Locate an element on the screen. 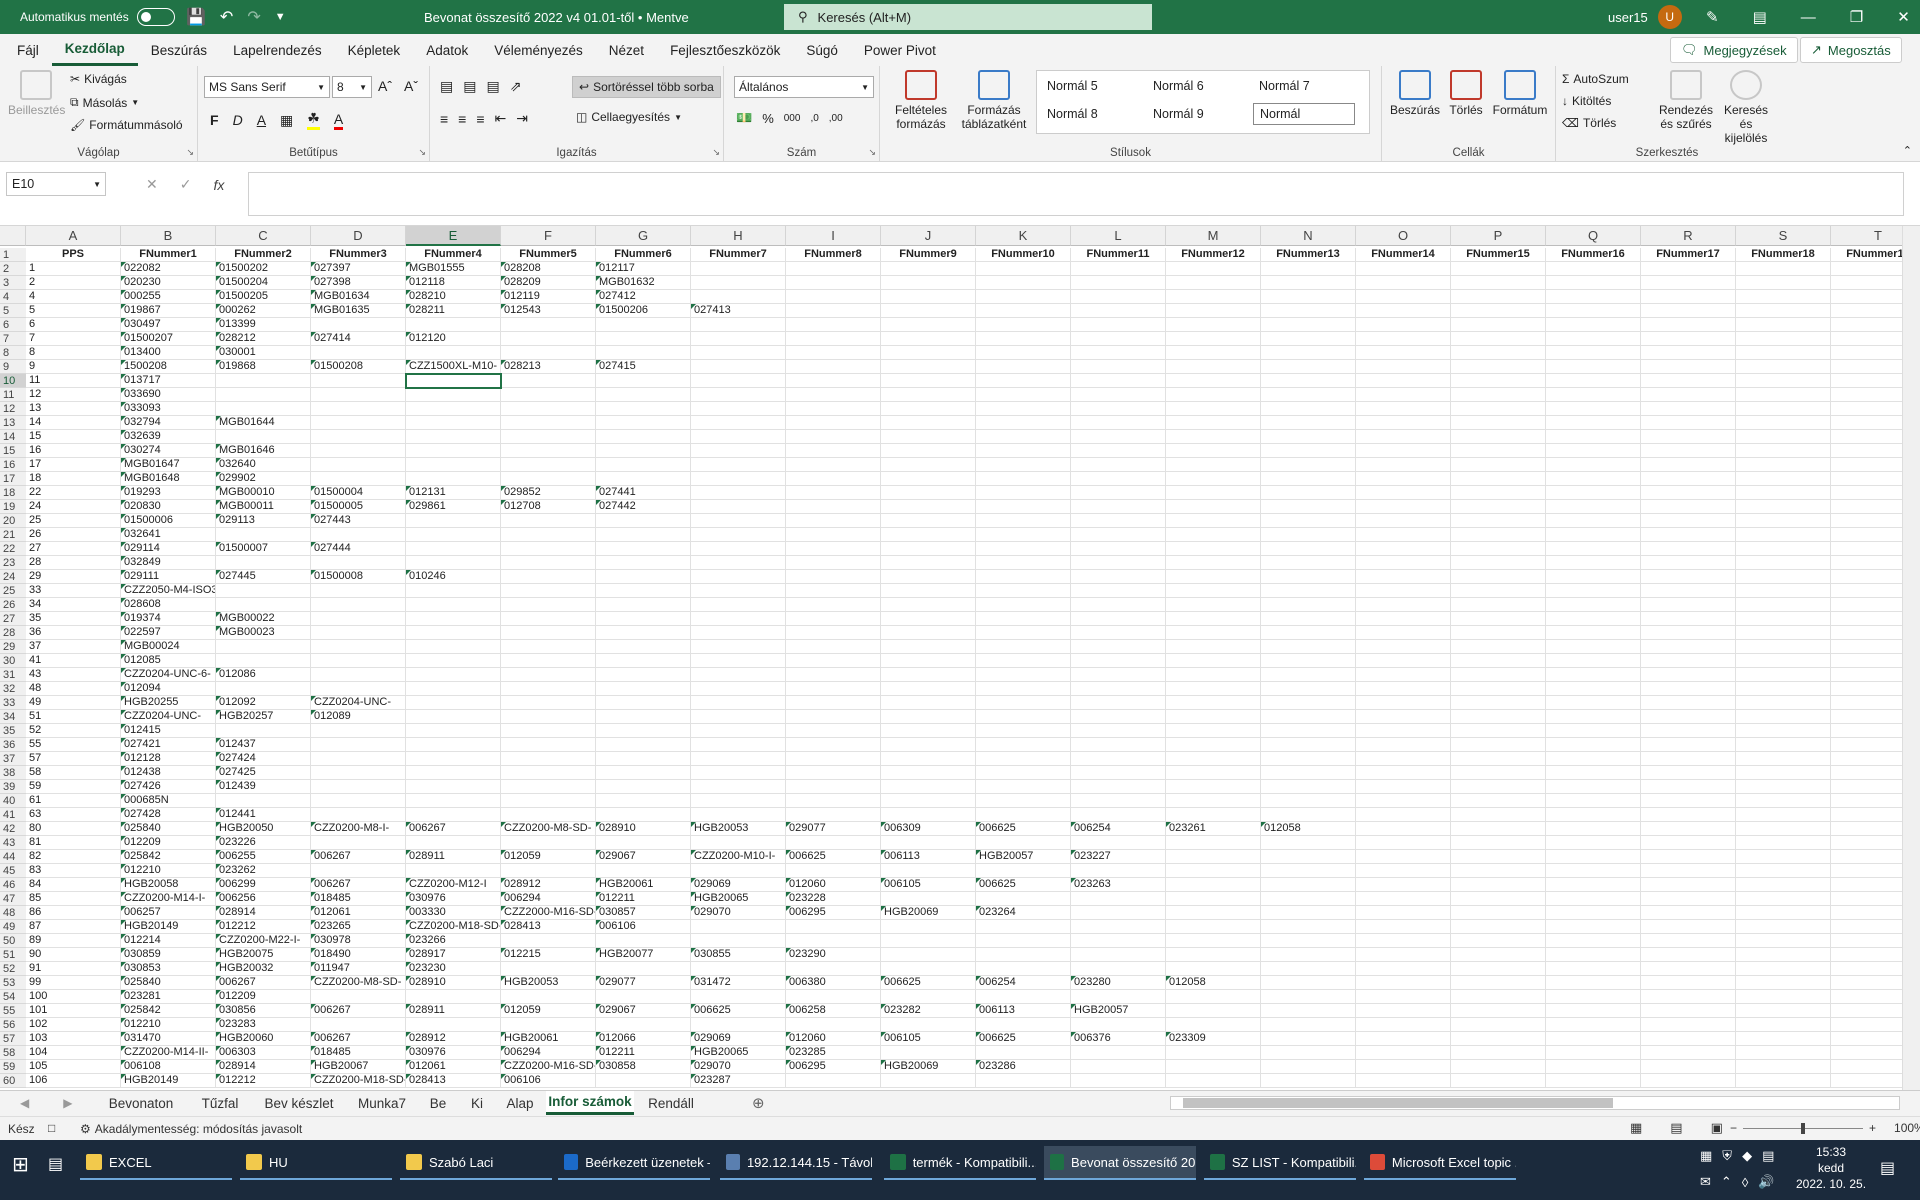 Image resolution: width=1920 pixels, height=1200 pixels. cell-b1: FNummer1 is located at coordinates (168, 255).